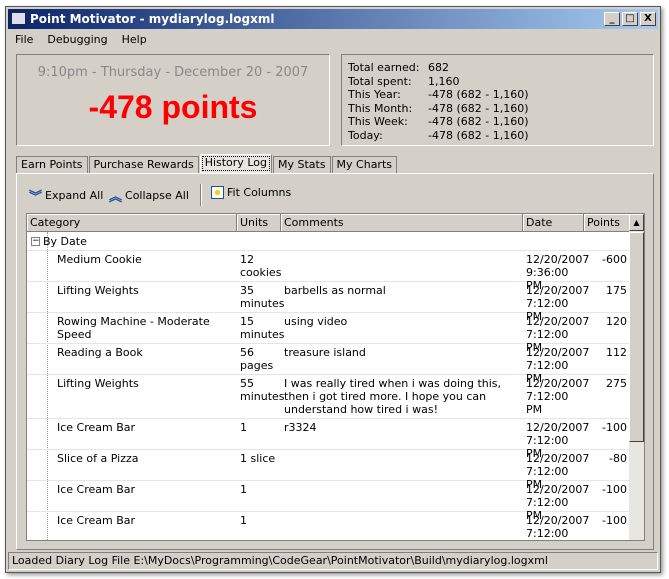 The image size is (669, 579). I want to click on cell-points: 112, so click(616, 352).